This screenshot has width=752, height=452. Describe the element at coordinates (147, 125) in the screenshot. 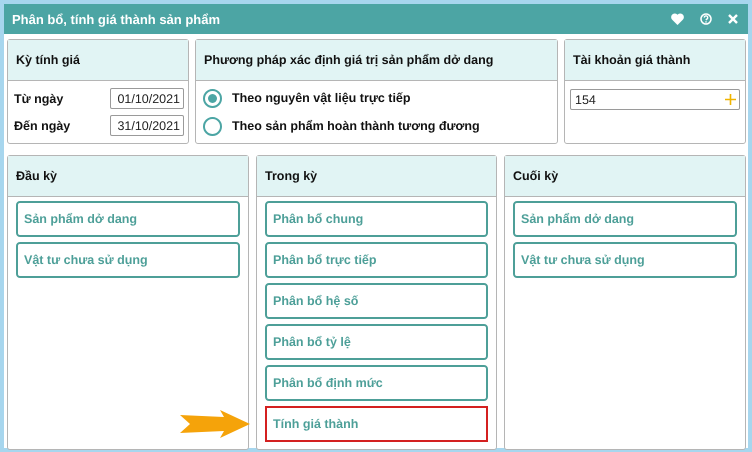

I see `date-field: 31/10/2021` at that location.